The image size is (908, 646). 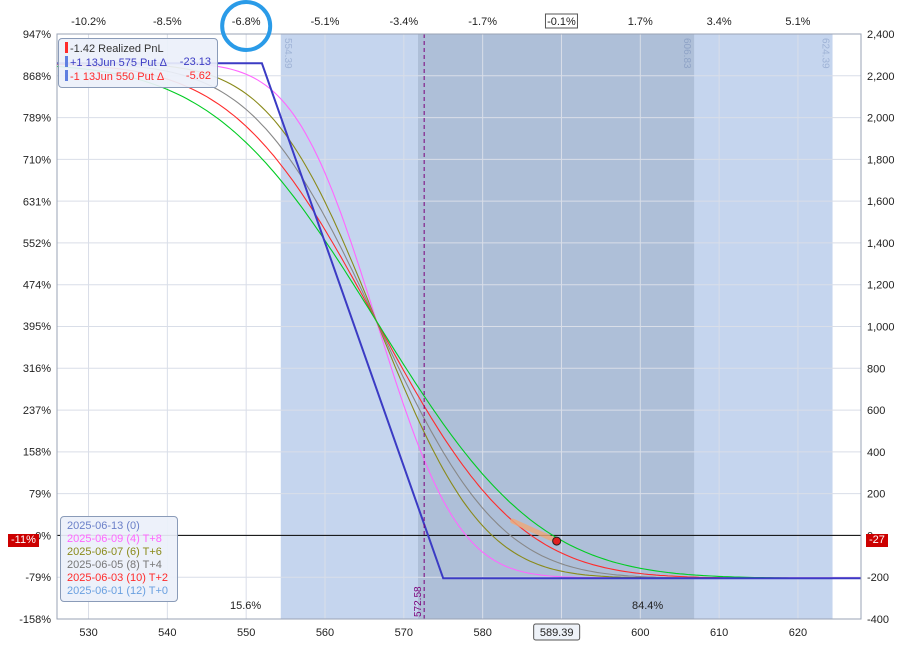 What do you see at coordinates (114, 565) in the screenshot?
I see `expiry-legend-row: 2025-06-05 (8) T+4` at bounding box center [114, 565].